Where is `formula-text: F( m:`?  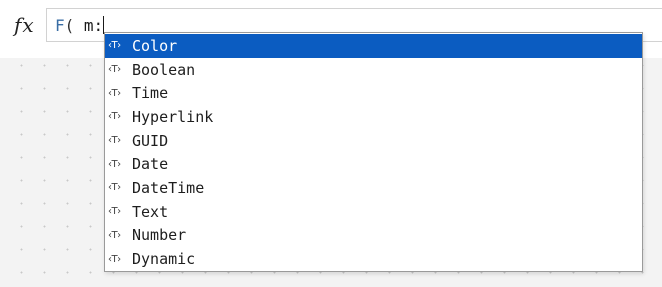 formula-text: F( m: is located at coordinates (80, 25).